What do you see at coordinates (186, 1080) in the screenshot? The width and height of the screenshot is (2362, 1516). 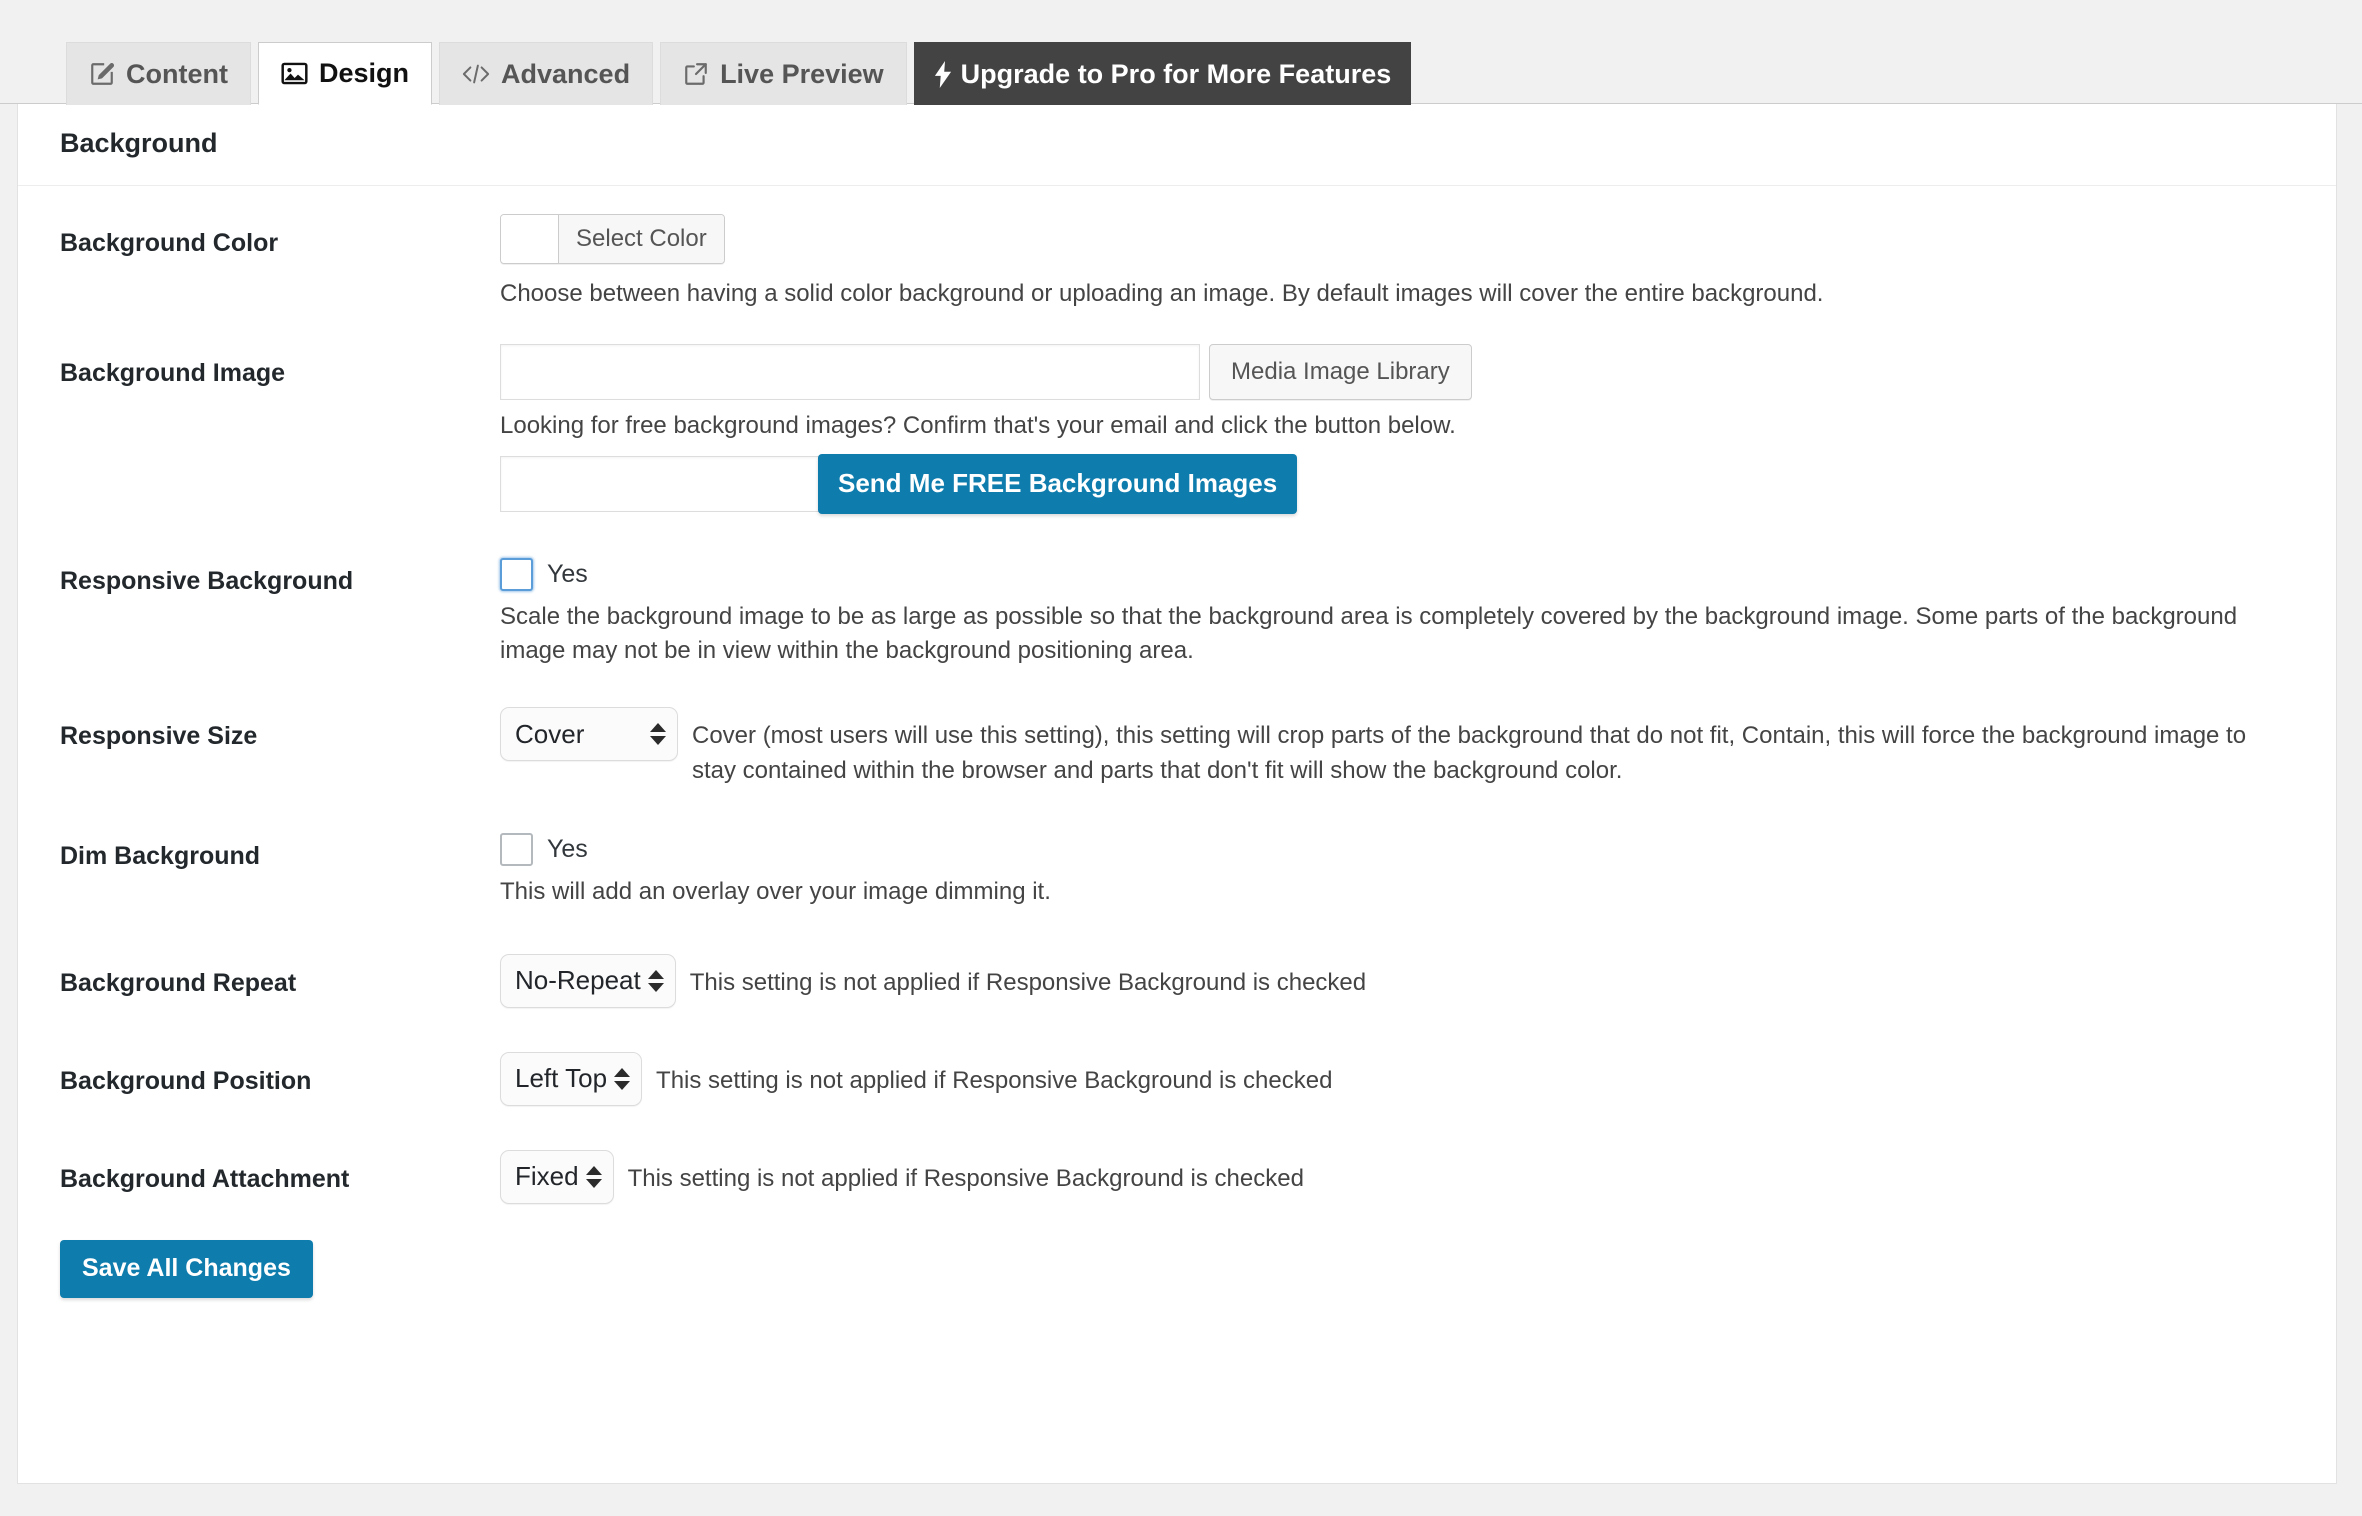 I see `label-background-position: Background Position` at bounding box center [186, 1080].